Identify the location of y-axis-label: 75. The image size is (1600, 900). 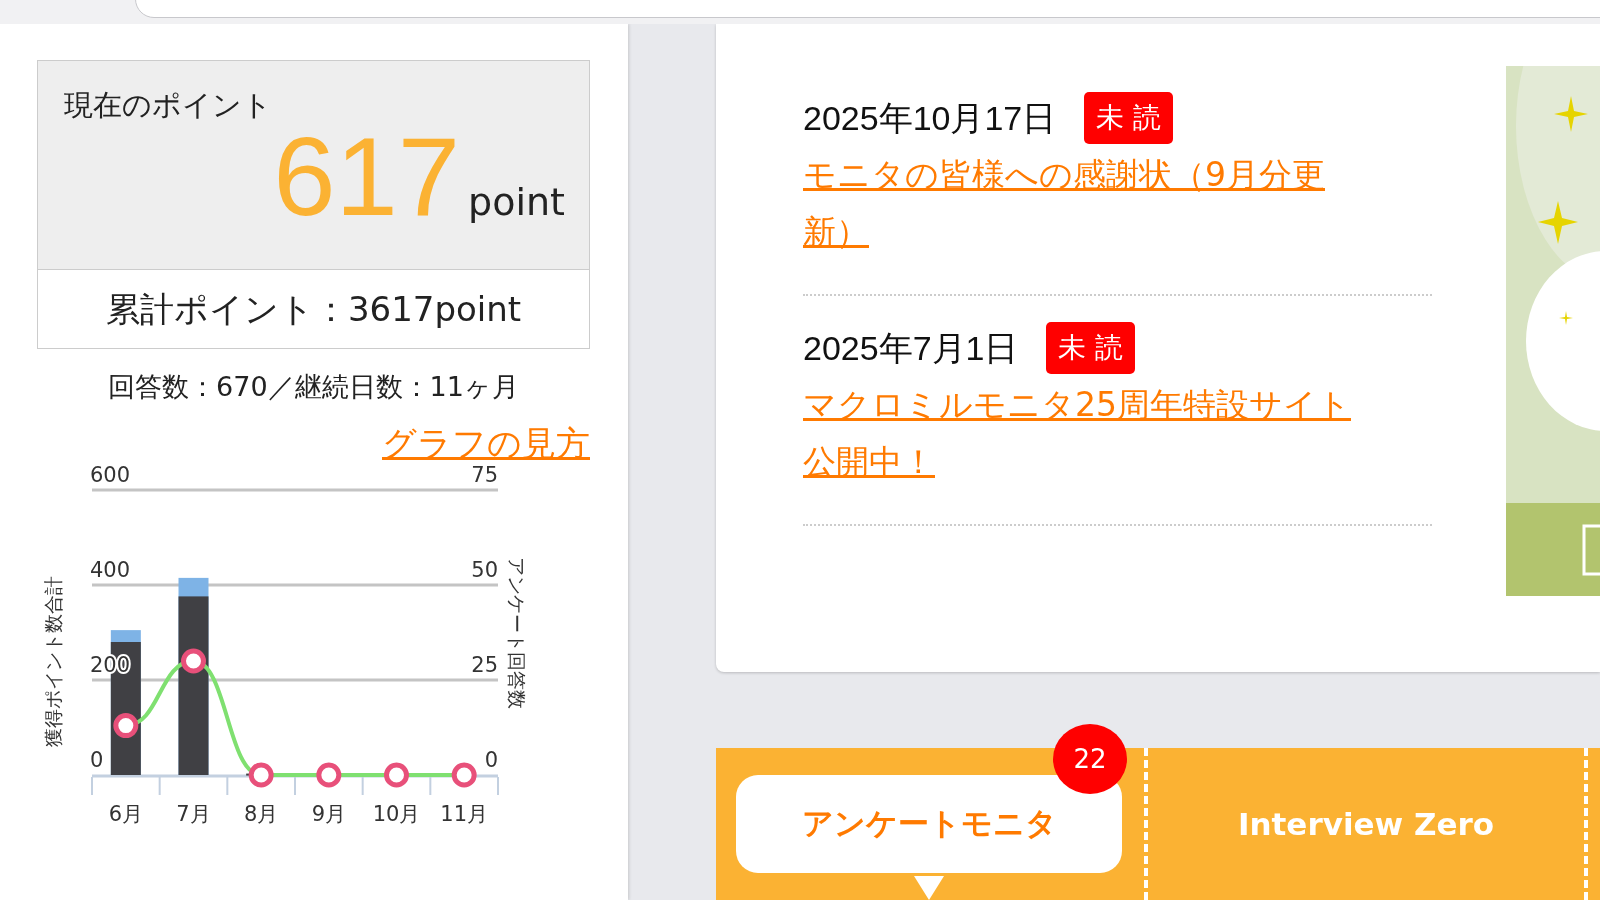
(484, 475).